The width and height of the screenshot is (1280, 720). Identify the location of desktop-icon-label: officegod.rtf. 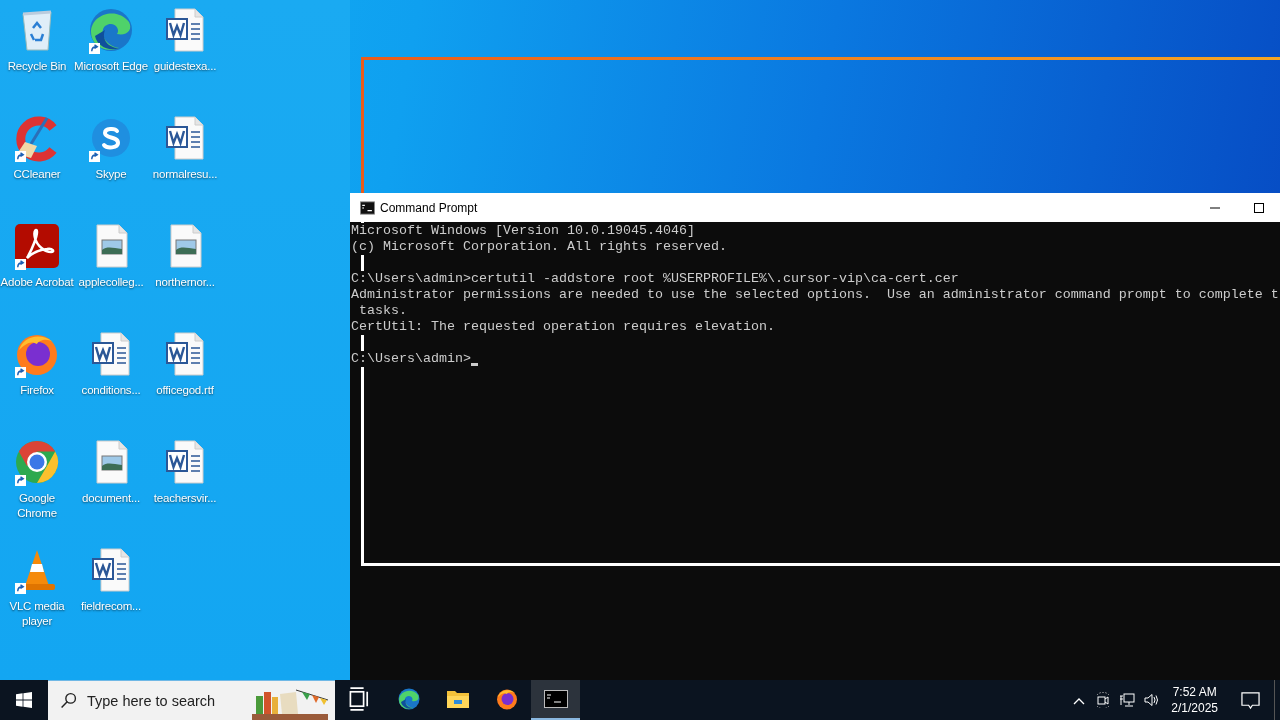
(185, 390).